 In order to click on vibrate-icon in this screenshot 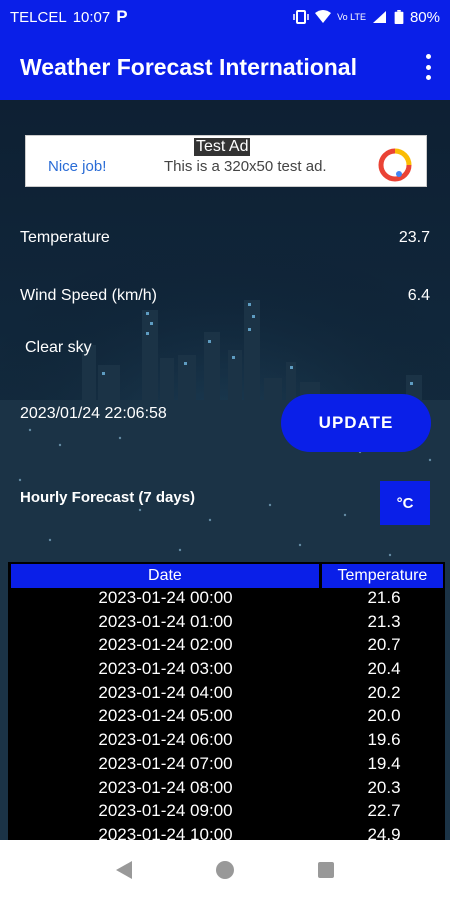, I will do `click(301, 17)`.